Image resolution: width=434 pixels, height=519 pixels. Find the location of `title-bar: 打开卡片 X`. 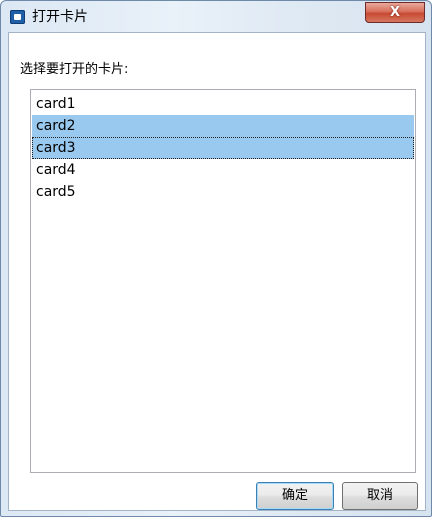

title-bar: 打开卡片 X is located at coordinates (216, 17).